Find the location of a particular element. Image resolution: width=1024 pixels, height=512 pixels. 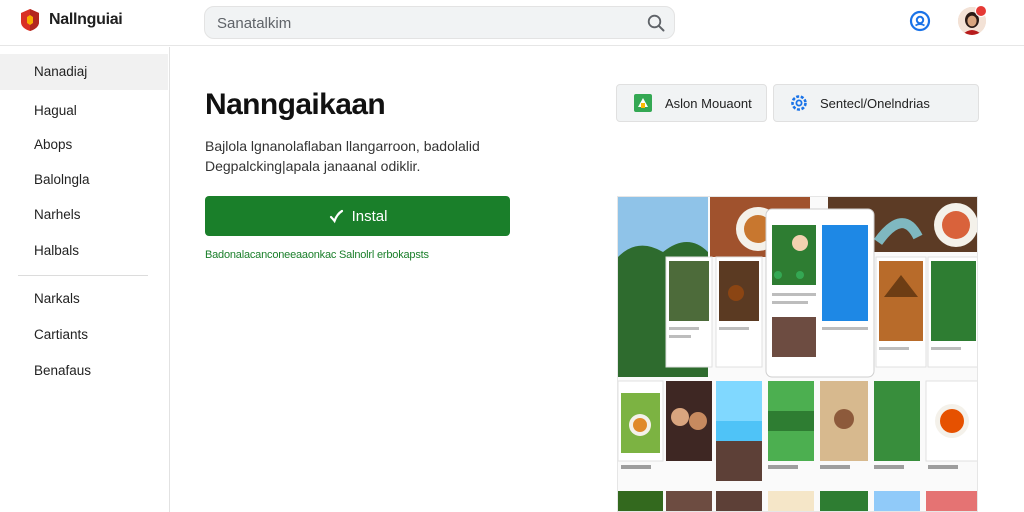

search-icon is located at coordinates (656, 23).